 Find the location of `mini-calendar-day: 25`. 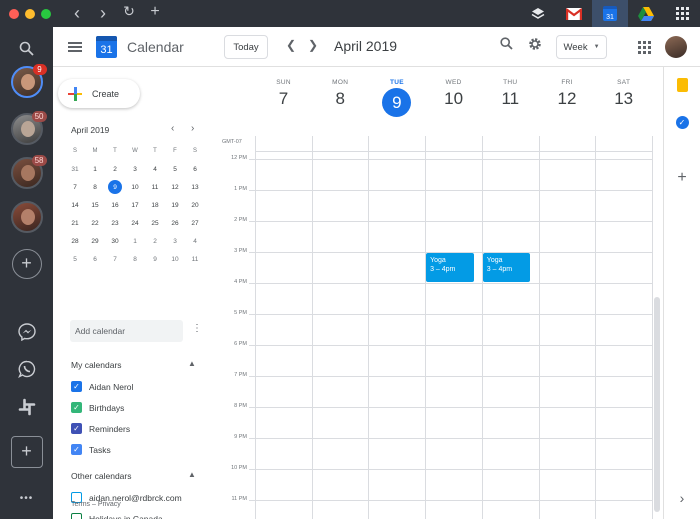

mini-calendar-day: 25 is located at coordinates (155, 223).